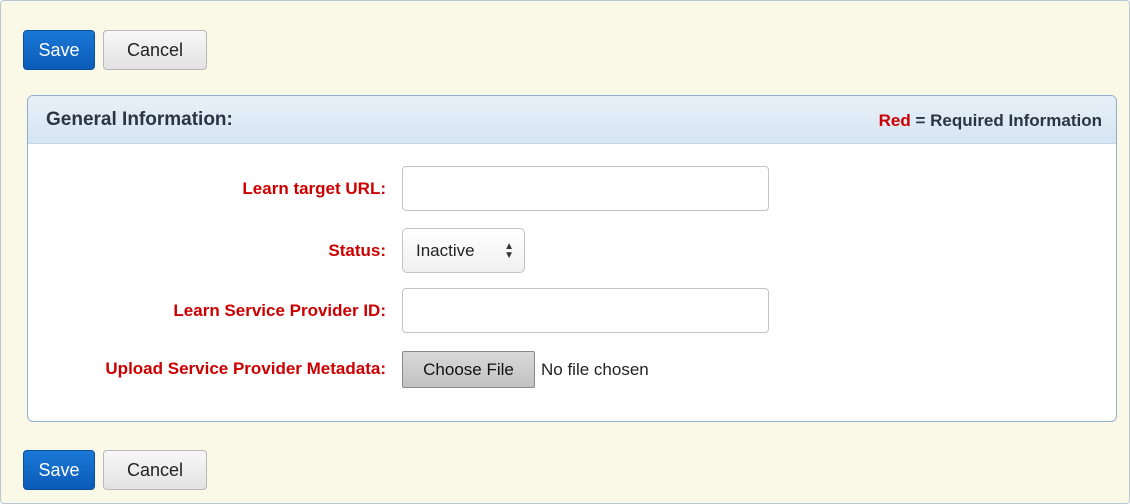 This screenshot has width=1130, height=504. I want to click on status-label: Status:, so click(357, 250).